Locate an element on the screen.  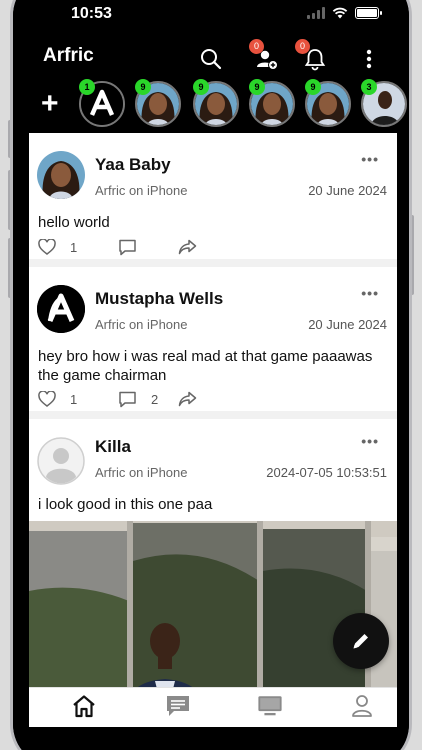
comment-button is located at coordinates (134, 247).